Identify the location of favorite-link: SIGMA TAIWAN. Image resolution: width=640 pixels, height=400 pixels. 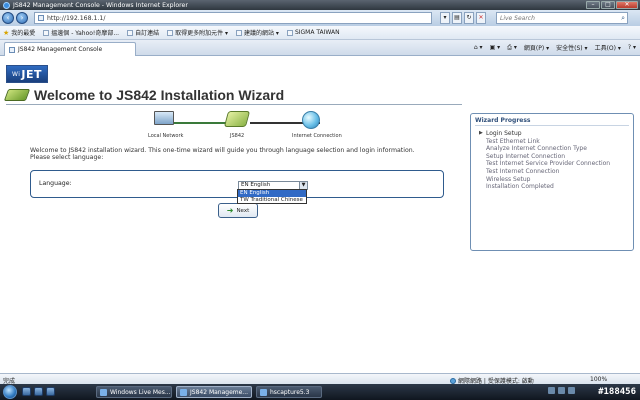
(313, 32).